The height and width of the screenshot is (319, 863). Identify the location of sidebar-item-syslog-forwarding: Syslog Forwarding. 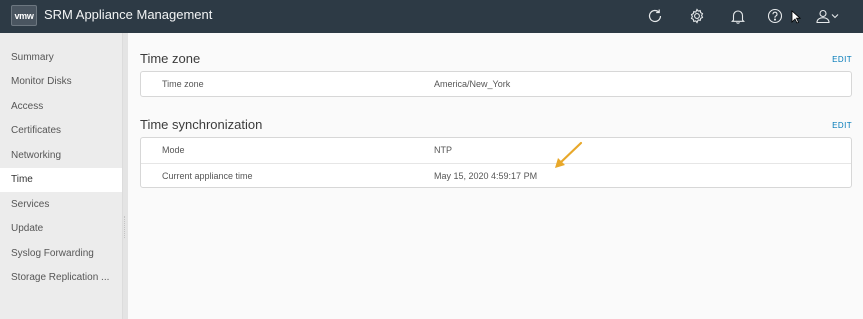
(61, 254).